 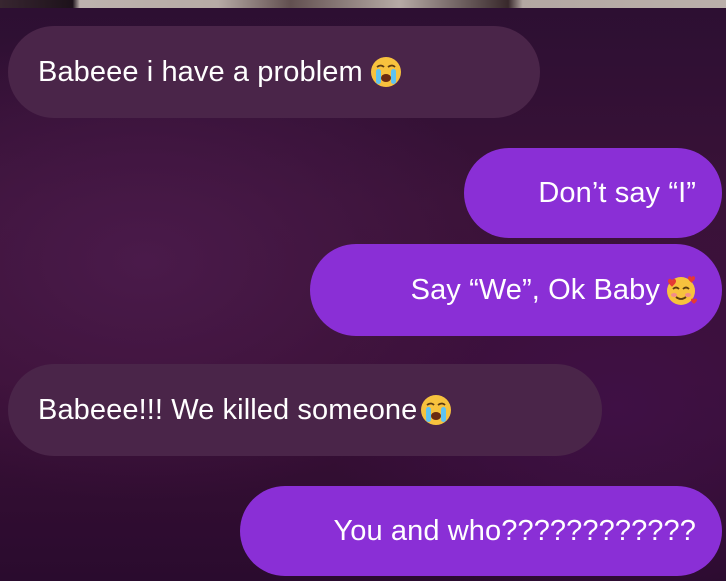 I want to click on message-bubble-incoming: Babeee!!! We killed someone, so click(x=305, y=410).